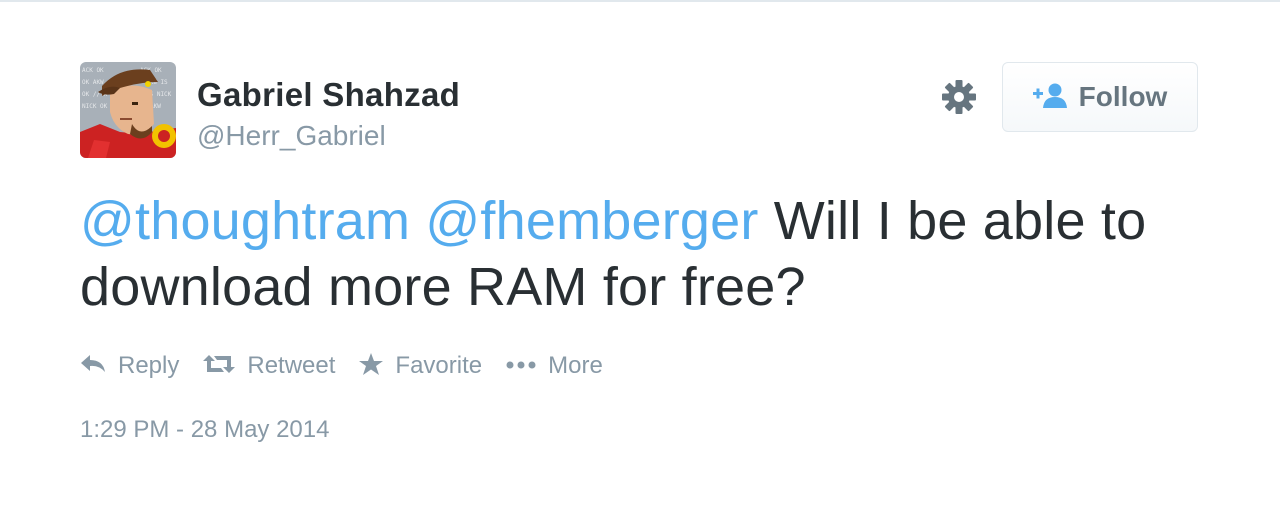 Image resolution: width=1280 pixels, height=516 pixels. Describe the element at coordinates (328, 136) in the screenshot. I see `author-screenname: @Herr_Gabriel` at that location.